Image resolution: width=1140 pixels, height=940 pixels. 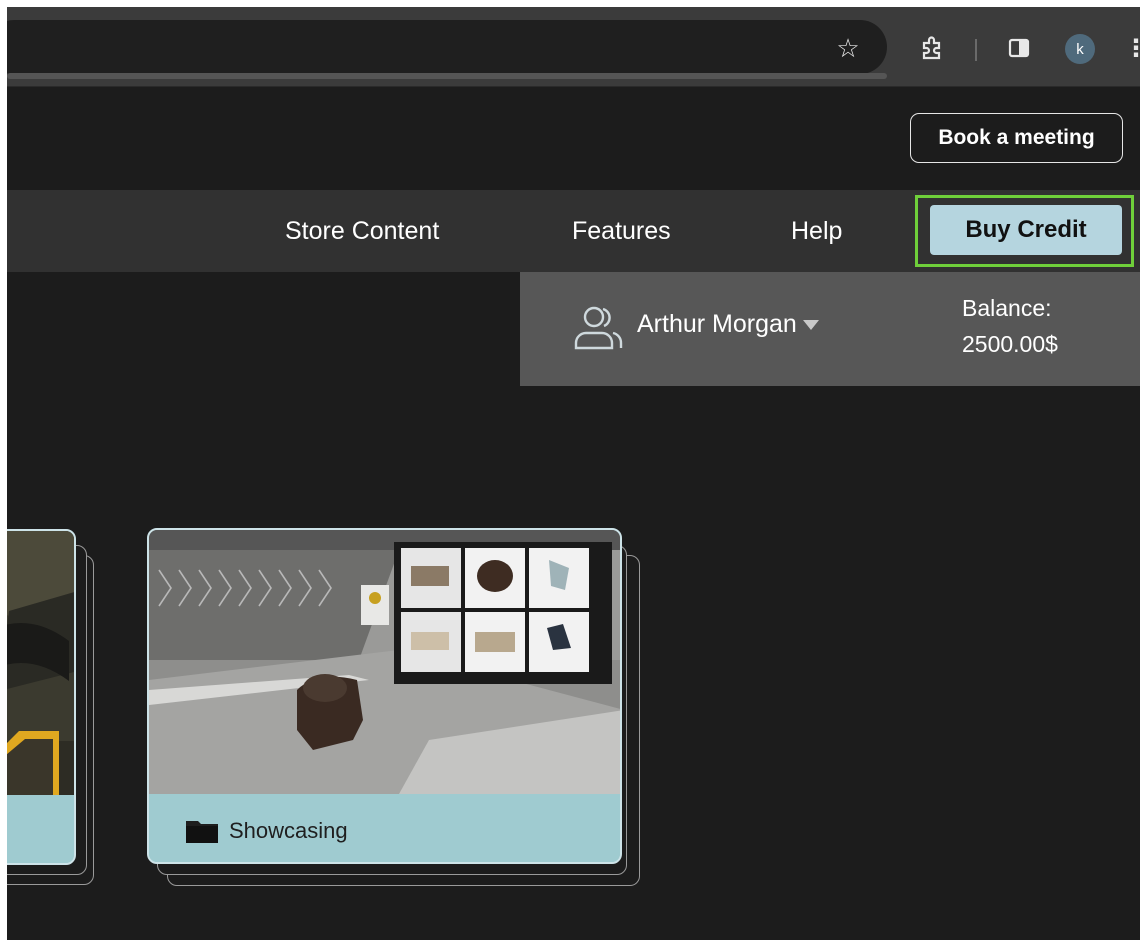 I want to click on user-name: Arthur Morgan, so click(x=717, y=324).